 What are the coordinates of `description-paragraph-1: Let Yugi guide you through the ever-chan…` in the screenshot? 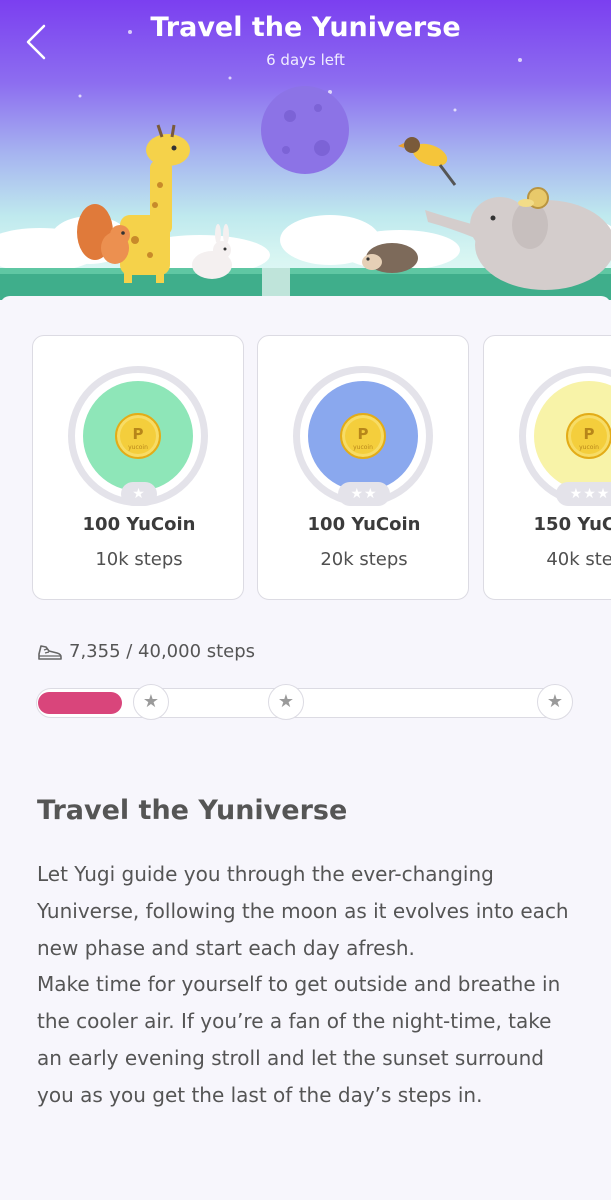 It's located at (303, 911).